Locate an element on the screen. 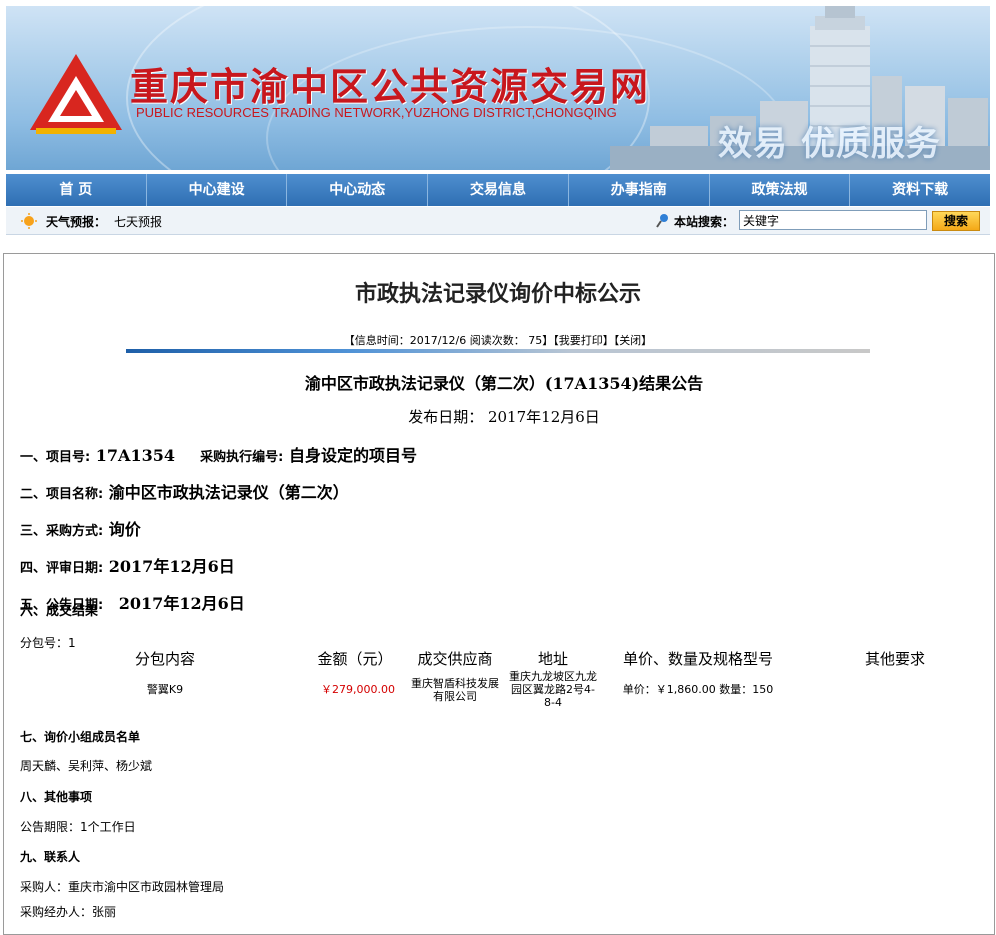 The image size is (996, 935). main-nav: 首 页 中心建设 中心动态 交易信息 办事指南 政策法规 资料下载 is located at coordinates (498, 190).